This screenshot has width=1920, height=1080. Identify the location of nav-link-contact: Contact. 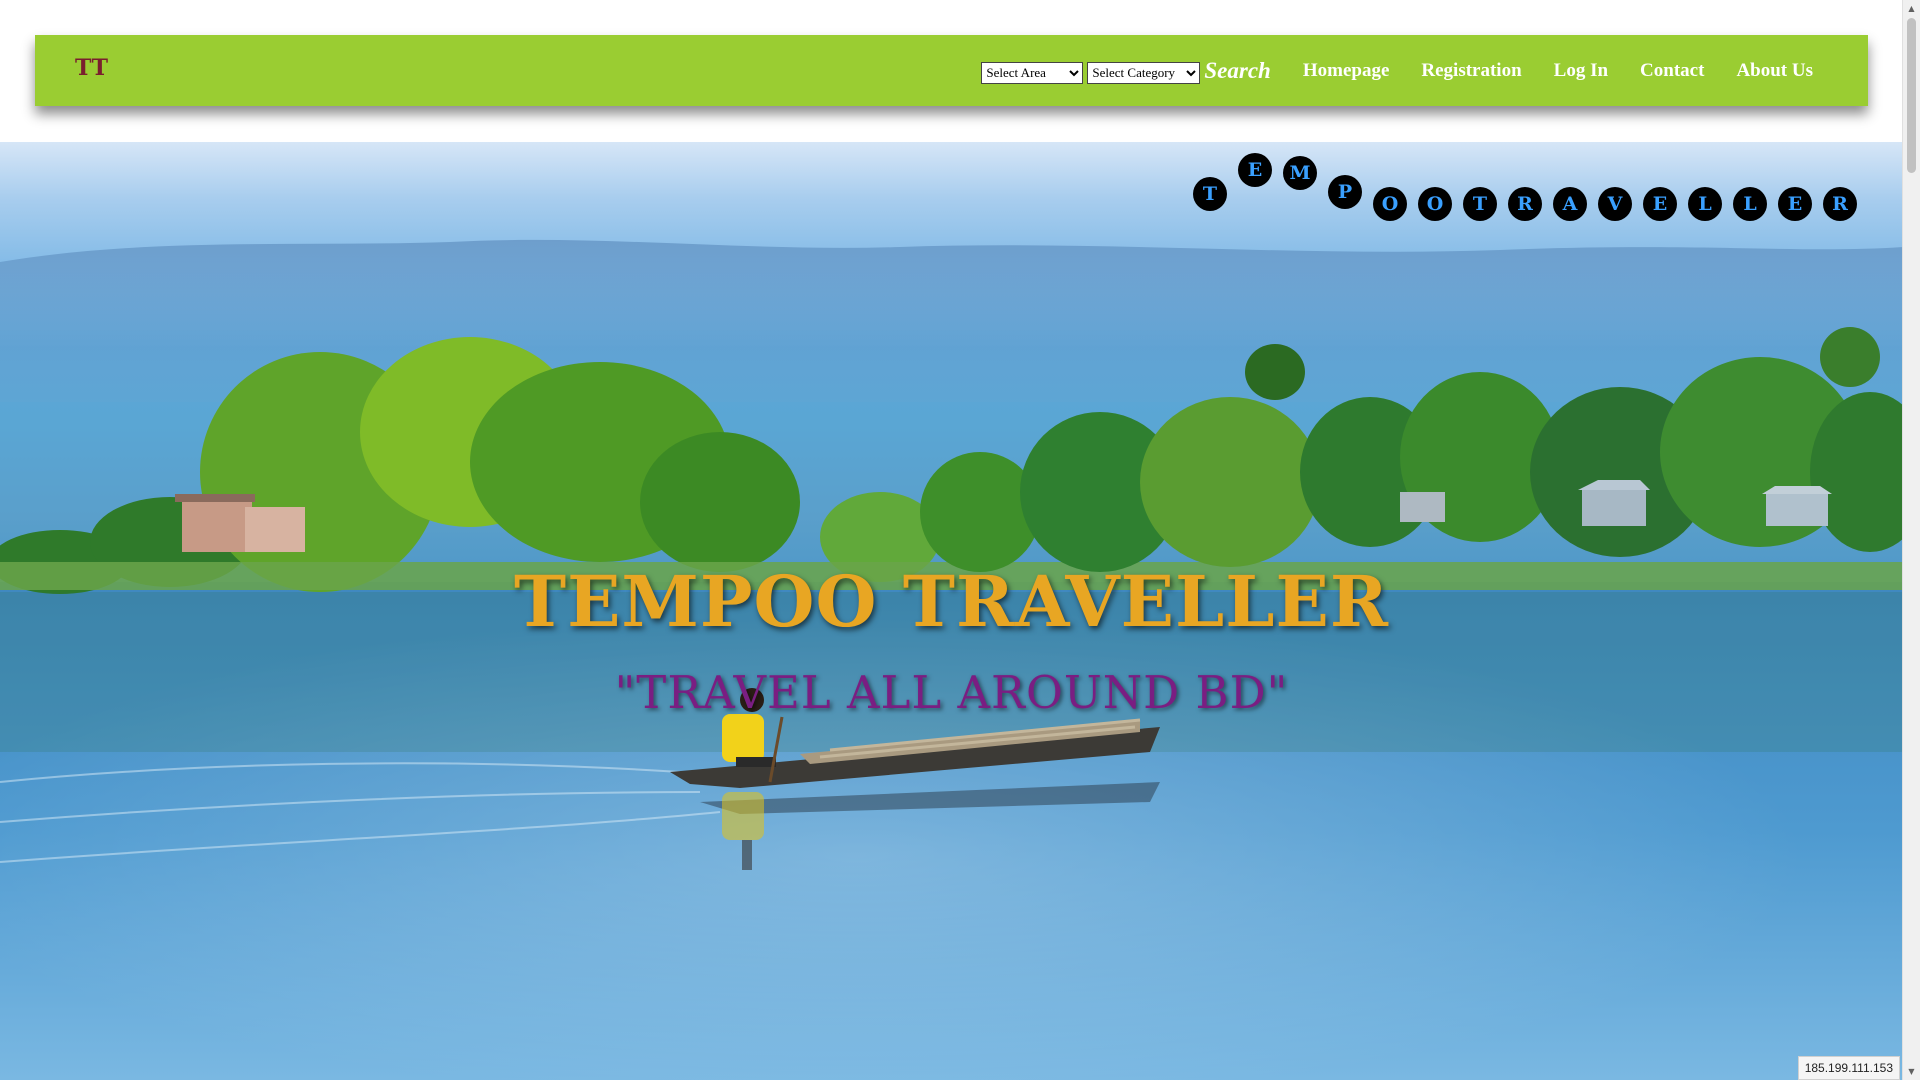
(1672, 71).